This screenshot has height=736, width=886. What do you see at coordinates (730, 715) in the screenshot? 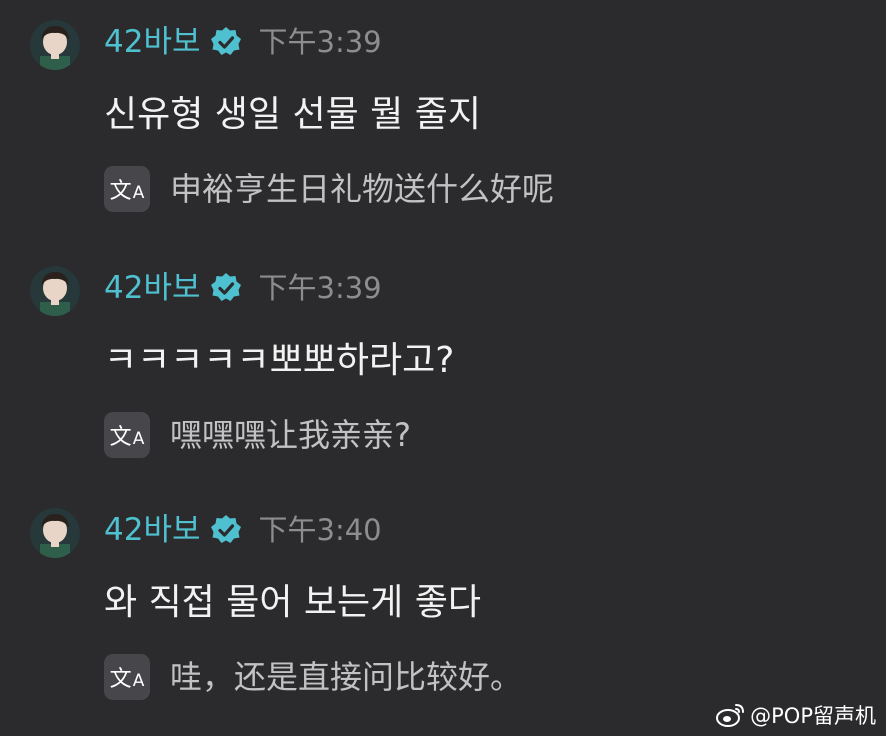
I see `weibo-icon` at bounding box center [730, 715].